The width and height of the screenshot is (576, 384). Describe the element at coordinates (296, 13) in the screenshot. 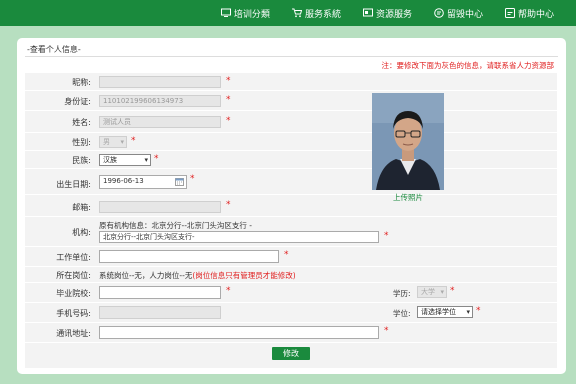

I see `cart-icon` at that location.